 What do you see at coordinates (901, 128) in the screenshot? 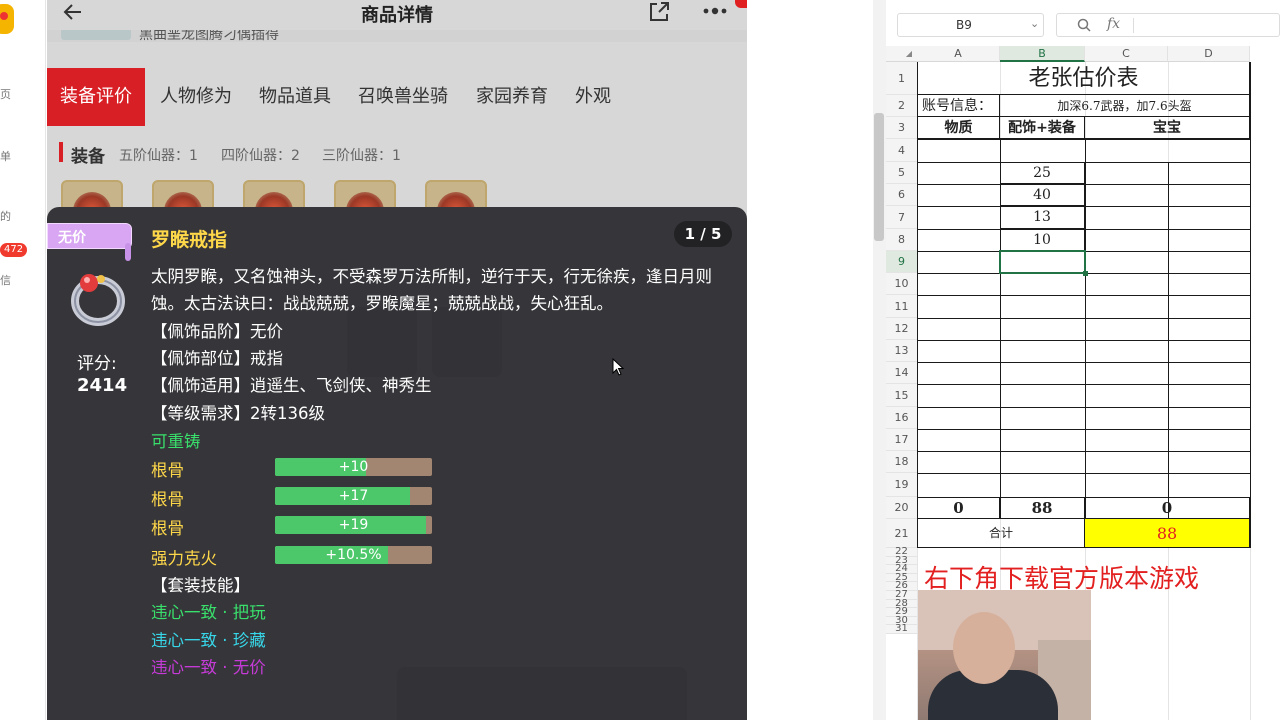
I see `row-header: 3` at bounding box center [901, 128].